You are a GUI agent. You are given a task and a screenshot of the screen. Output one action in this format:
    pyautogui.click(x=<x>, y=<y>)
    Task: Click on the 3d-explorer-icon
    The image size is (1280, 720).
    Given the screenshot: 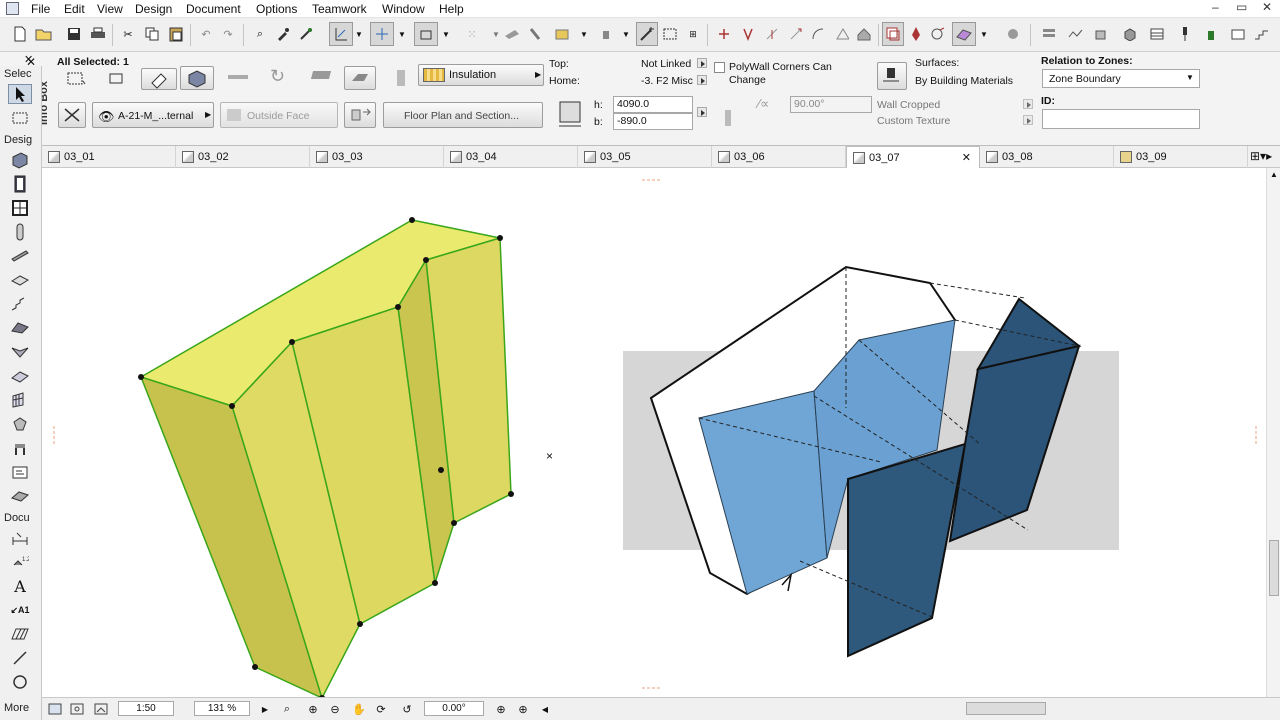 What is the action you would take?
    pyautogui.click(x=938, y=34)
    